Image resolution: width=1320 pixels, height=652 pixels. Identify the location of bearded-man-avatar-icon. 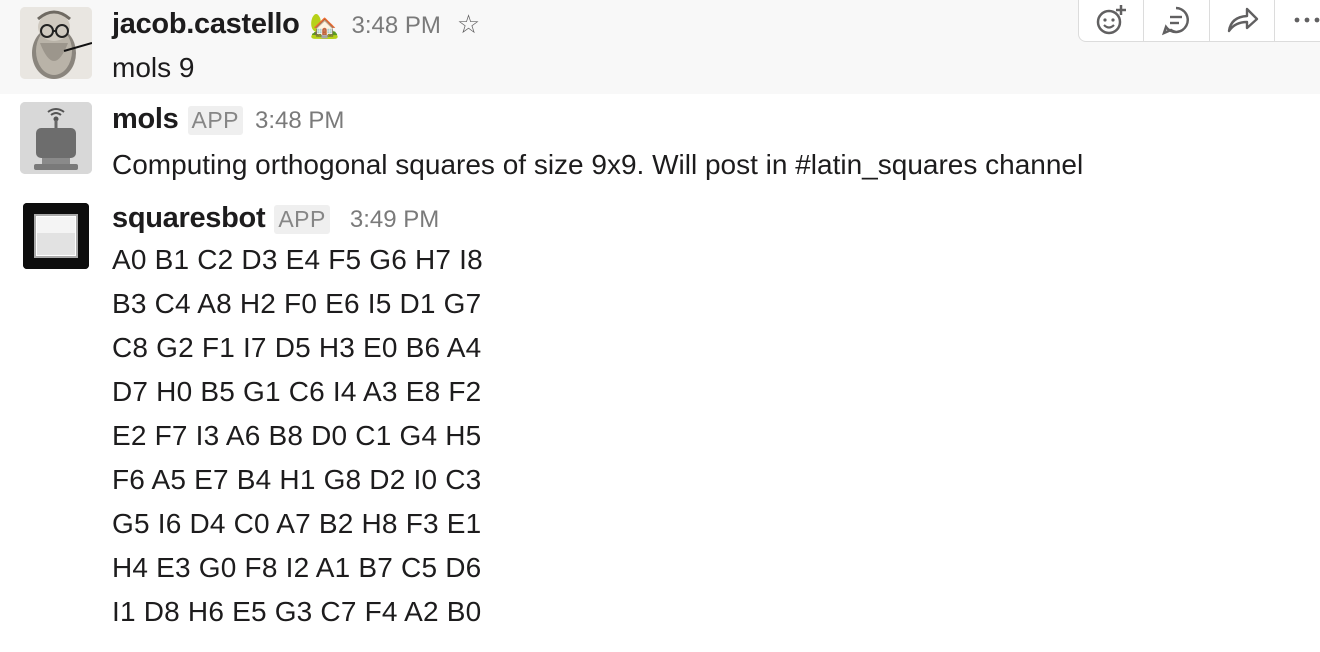
(56, 43).